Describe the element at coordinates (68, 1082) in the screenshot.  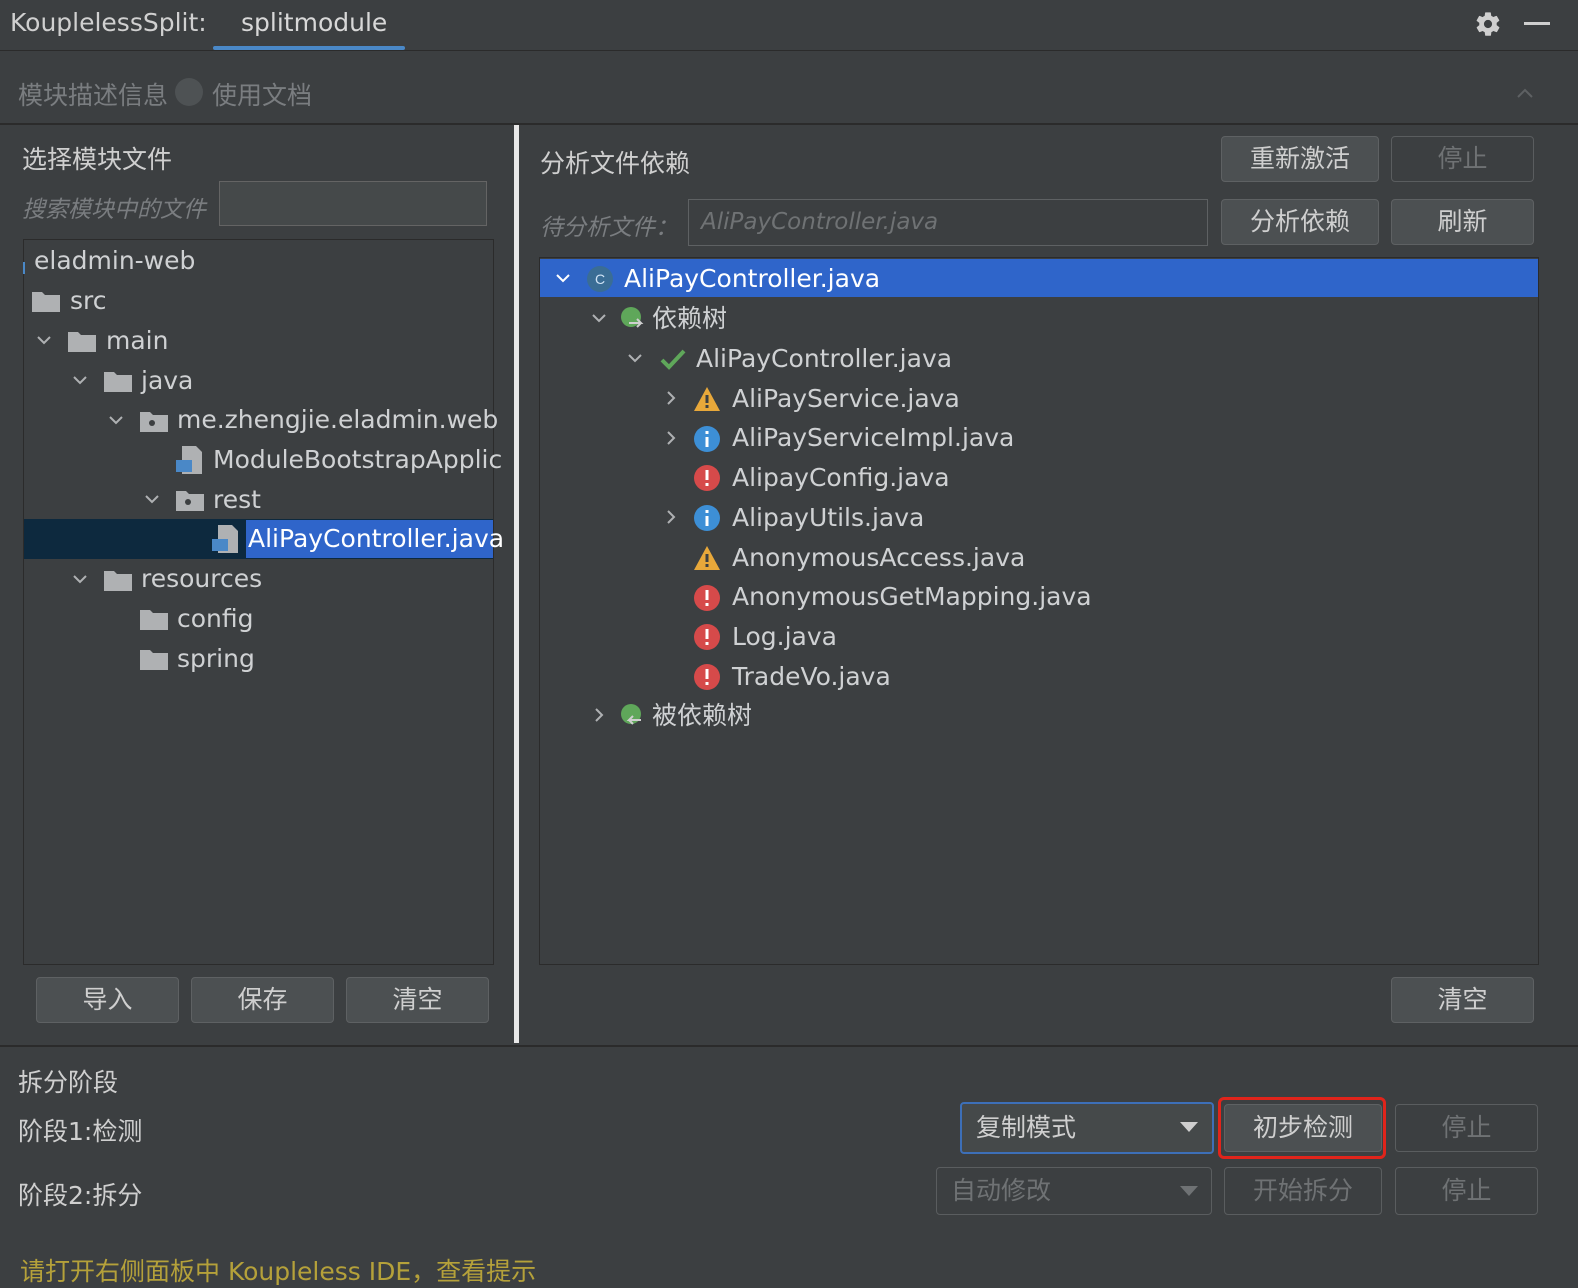
I see `split-stage-title: 拆分阶段` at that location.